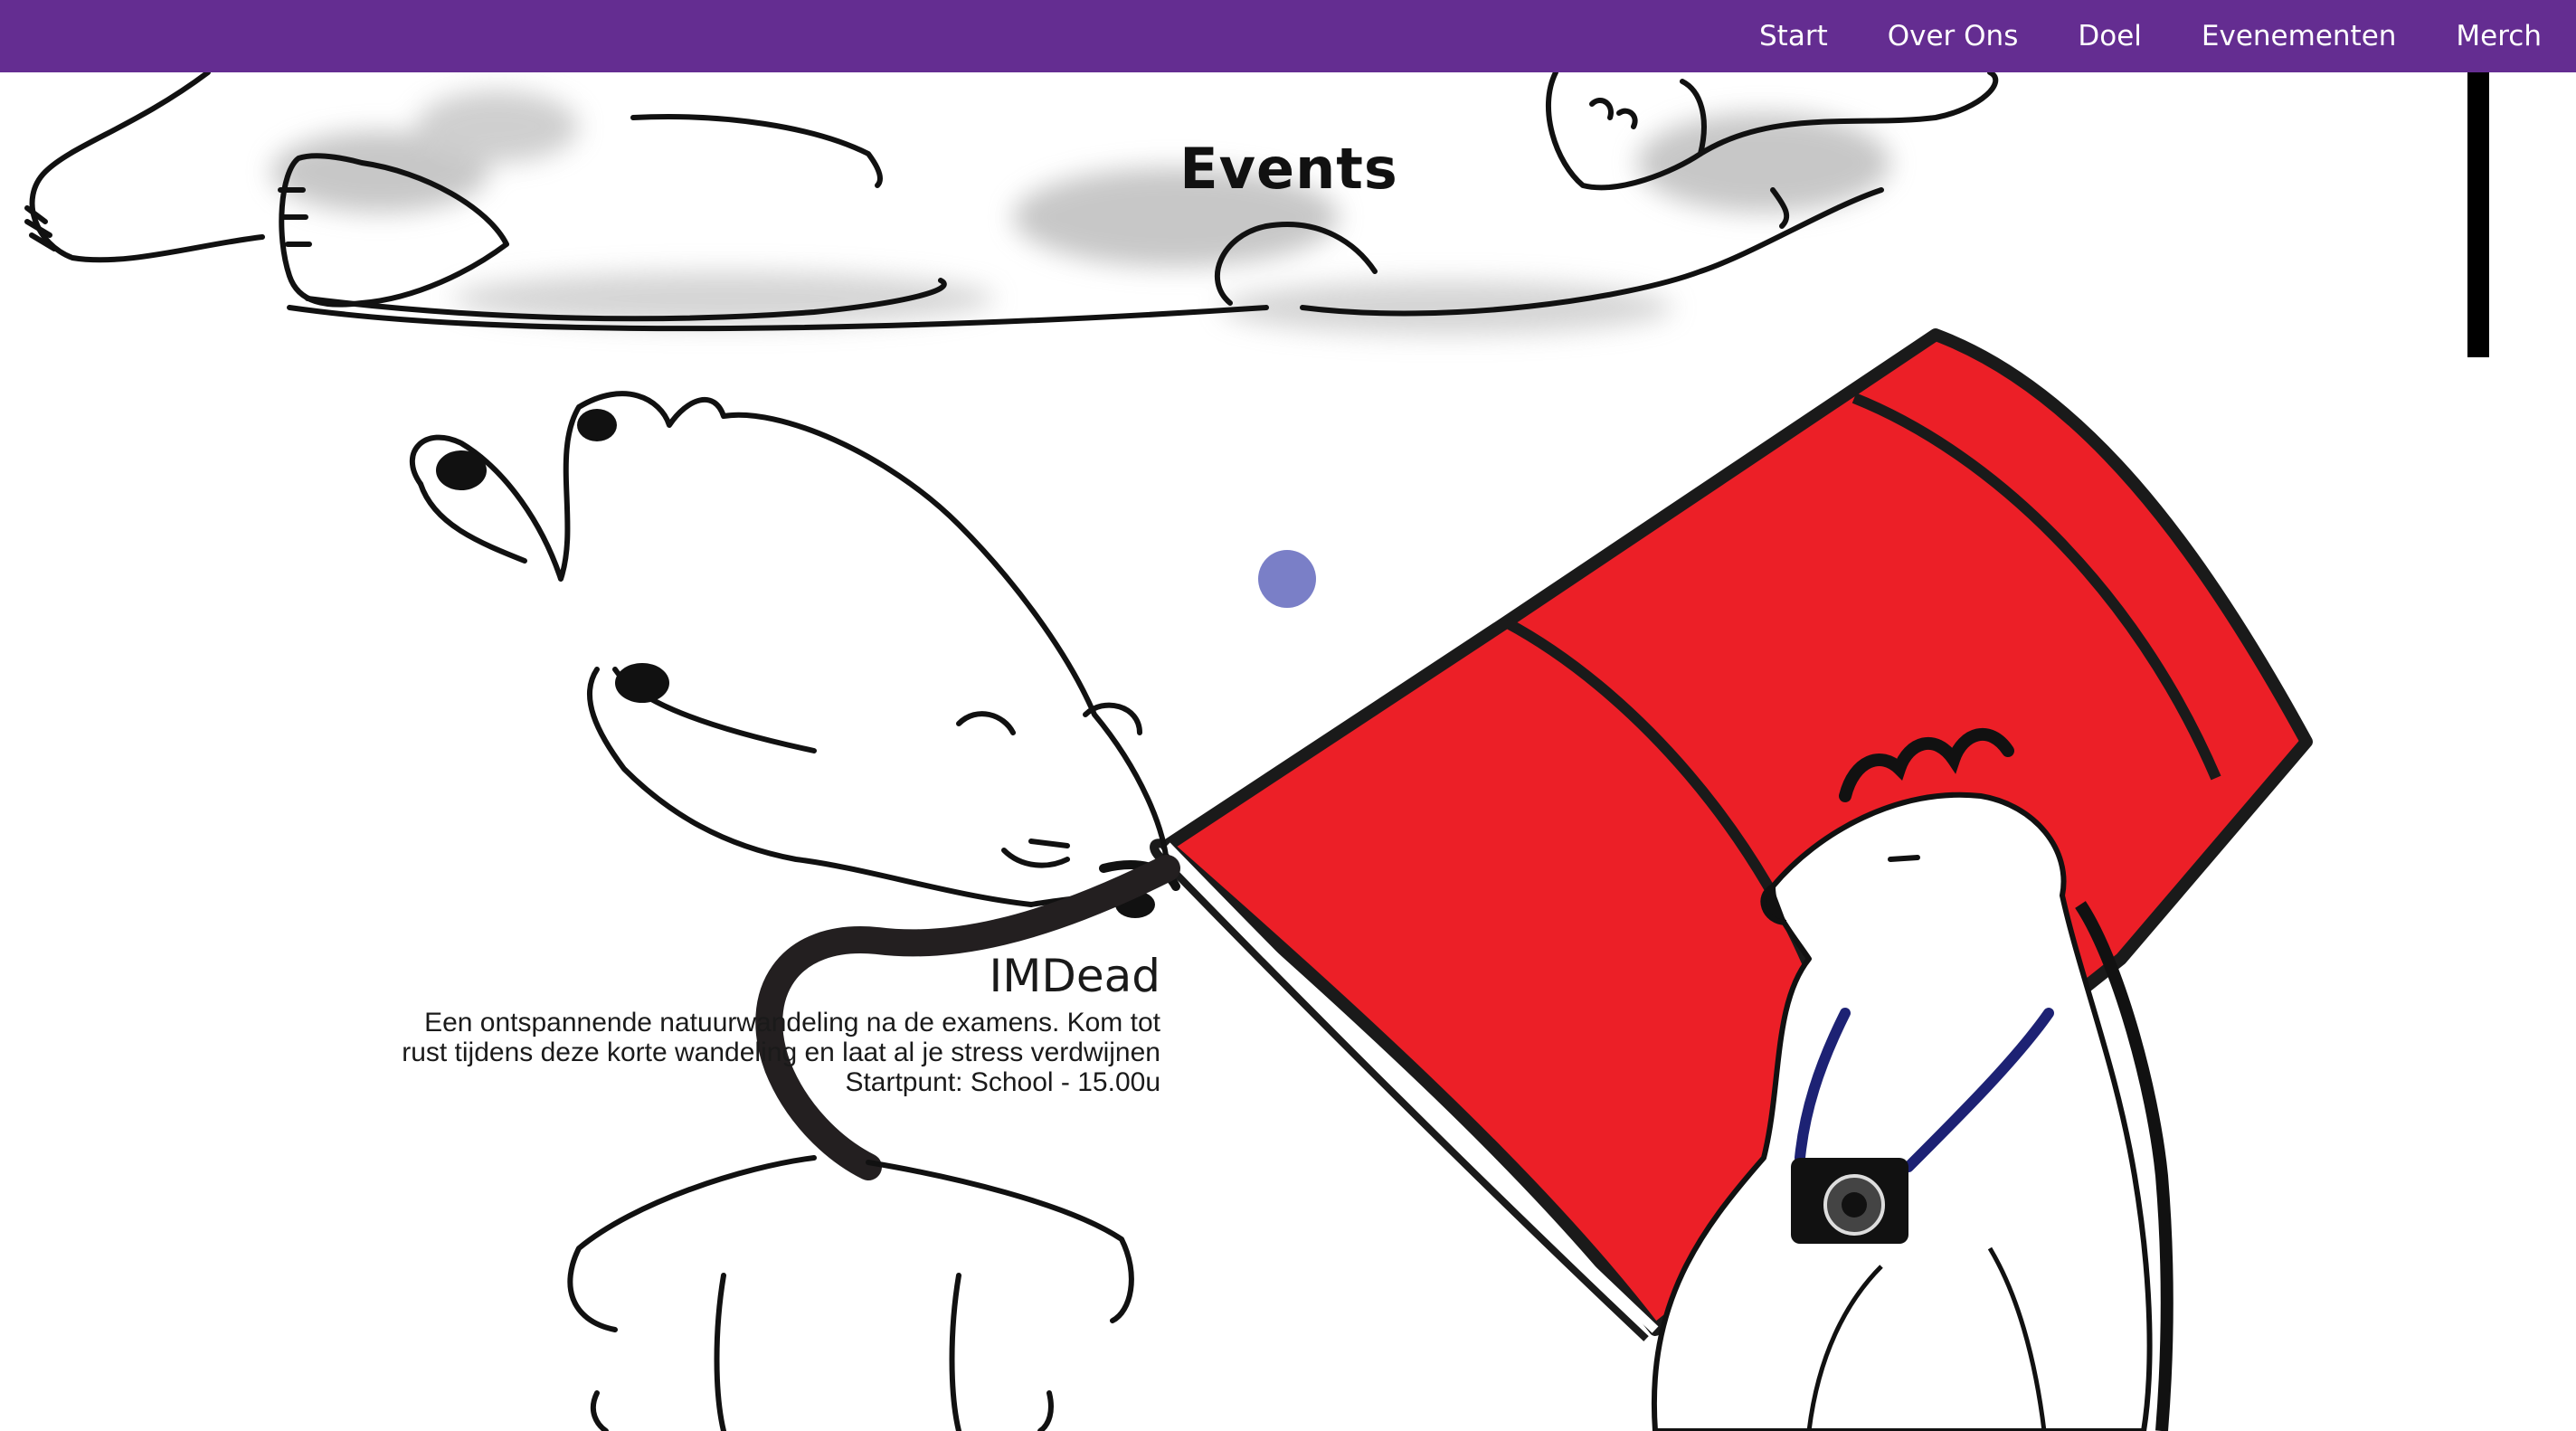 The height and width of the screenshot is (1431, 2576). I want to click on scroll-indicator, so click(2478, 215).